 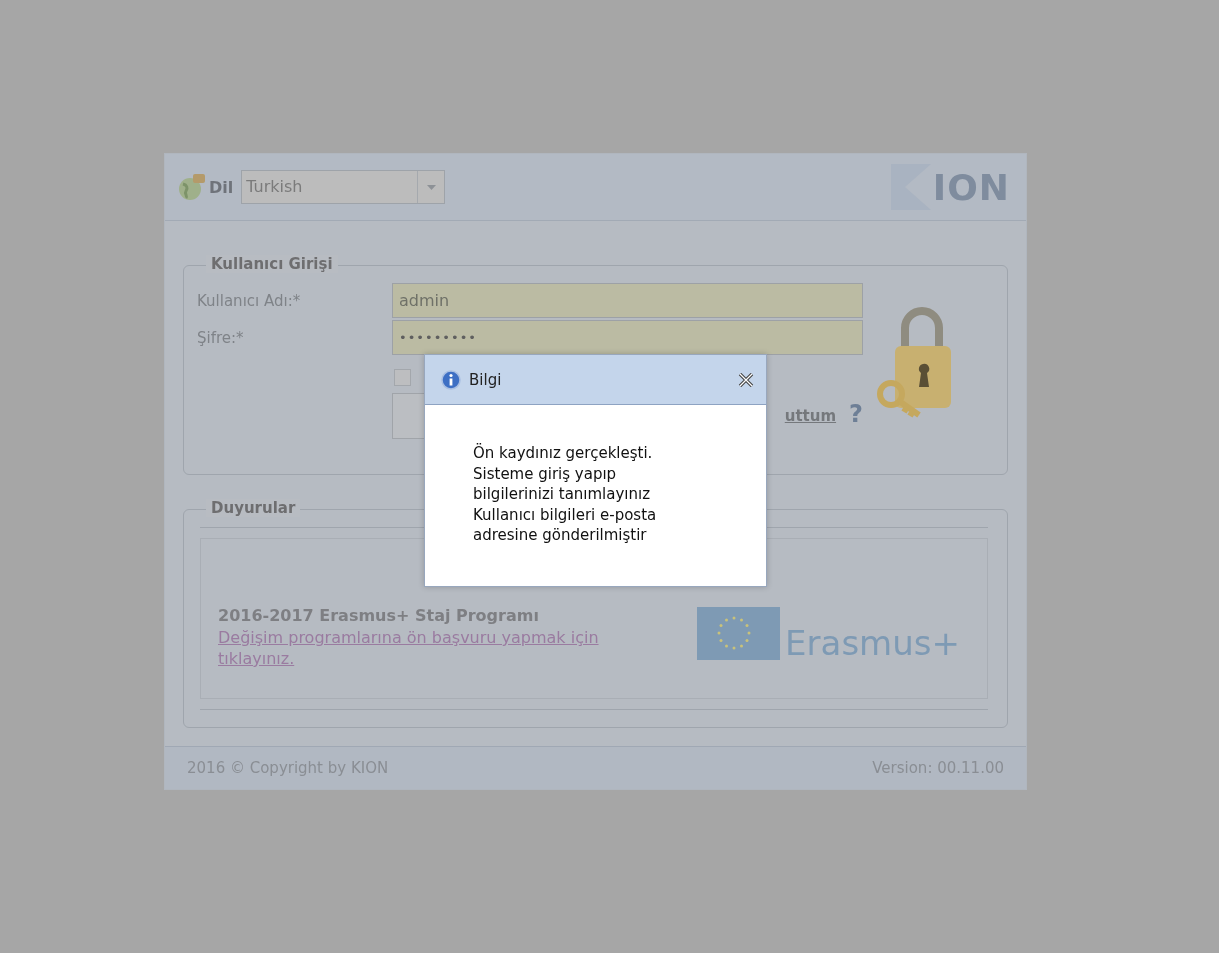 What do you see at coordinates (627, 300) in the screenshot?
I see `username-field: admin` at bounding box center [627, 300].